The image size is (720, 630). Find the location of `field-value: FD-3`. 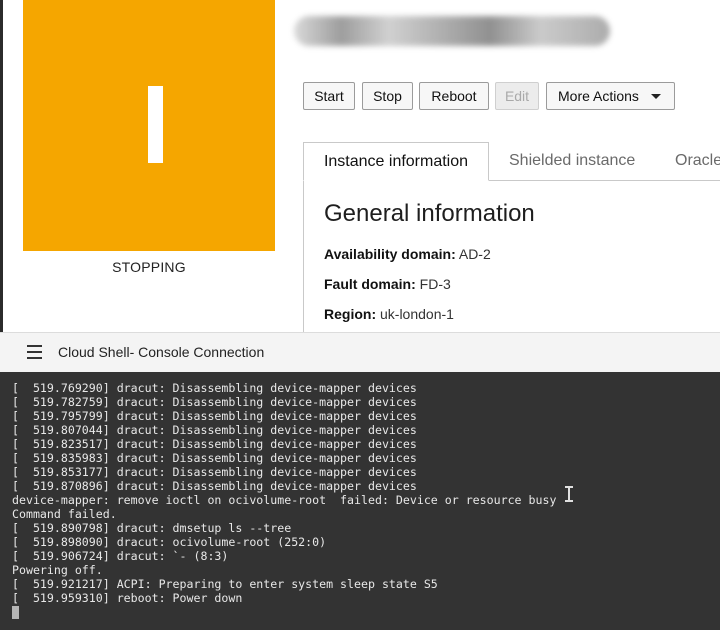

field-value: FD-3 is located at coordinates (435, 284).